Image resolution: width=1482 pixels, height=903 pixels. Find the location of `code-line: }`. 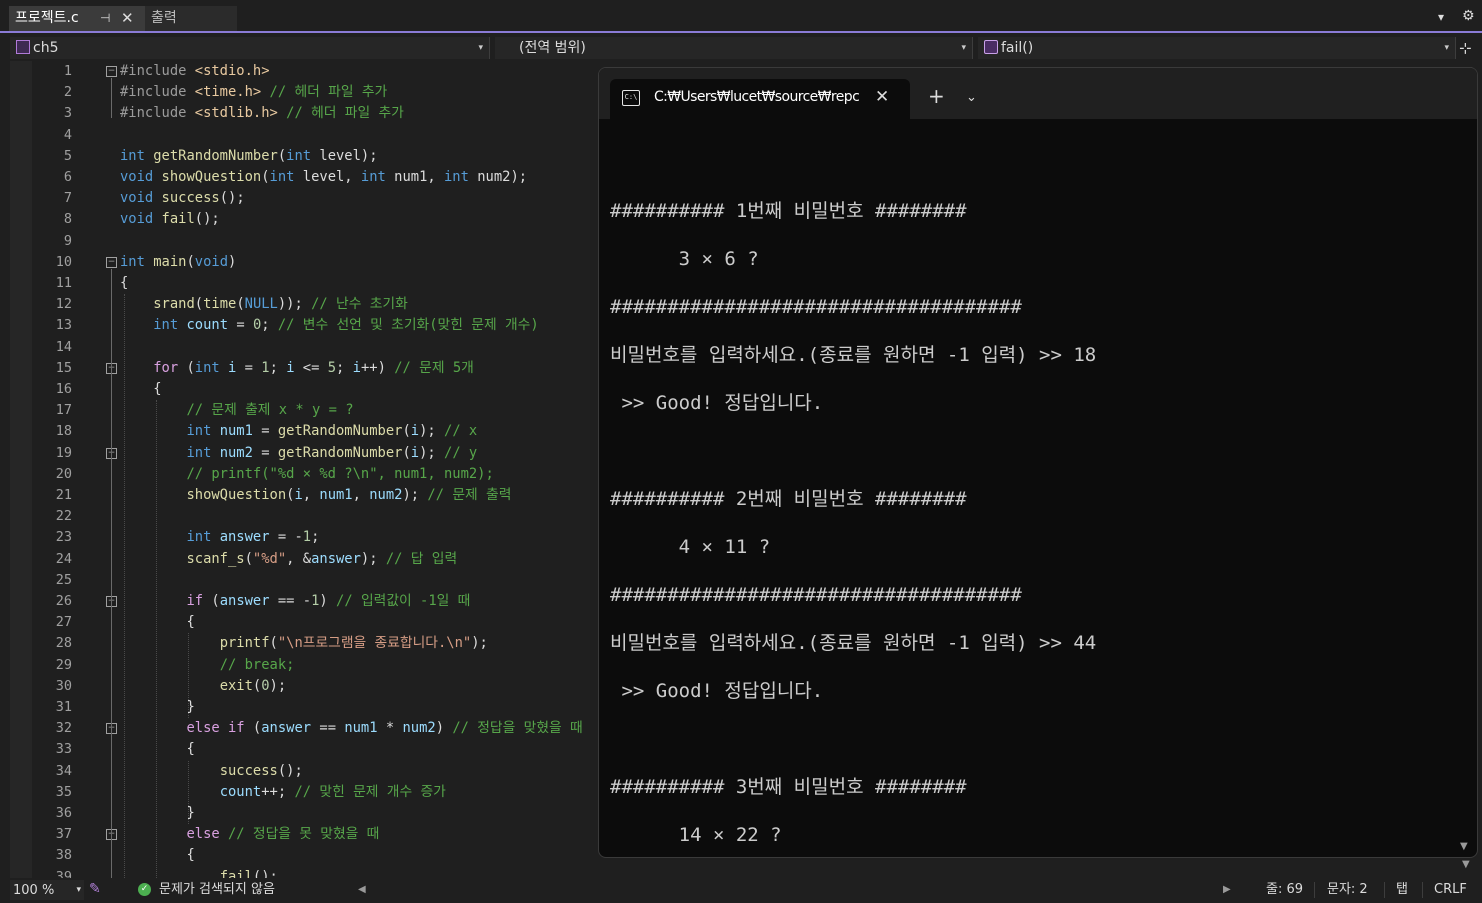

code-line: } is located at coordinates (157, 813).